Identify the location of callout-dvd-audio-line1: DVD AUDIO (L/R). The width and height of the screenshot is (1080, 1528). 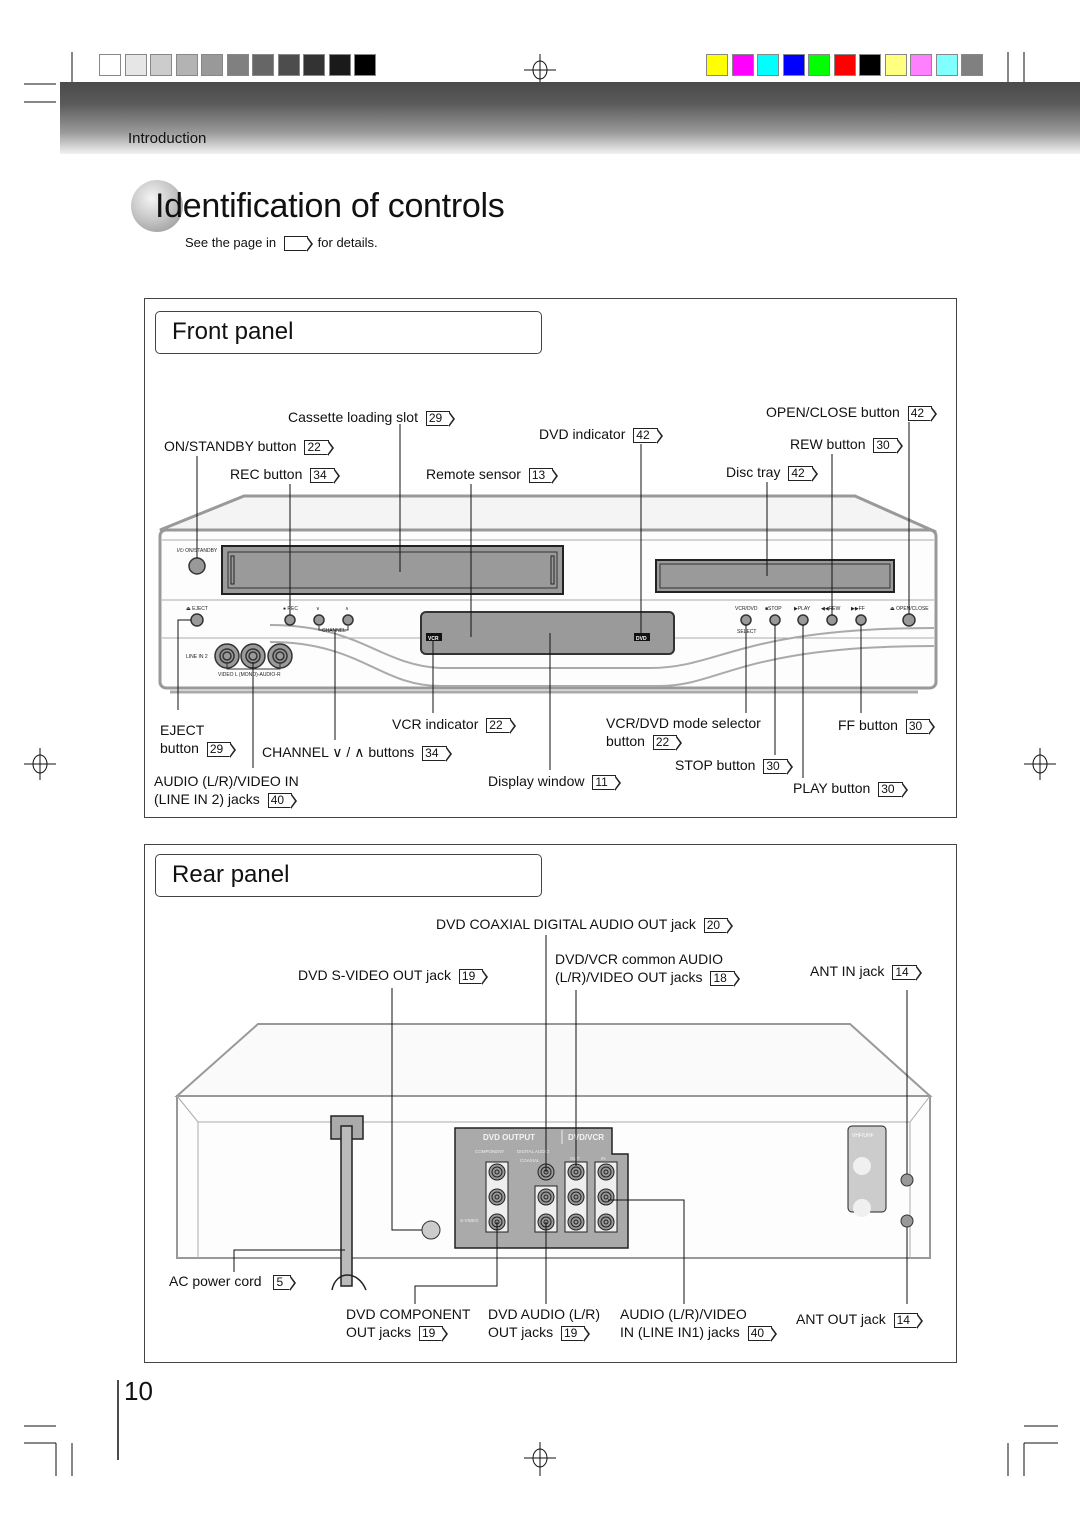
(544, 1314).